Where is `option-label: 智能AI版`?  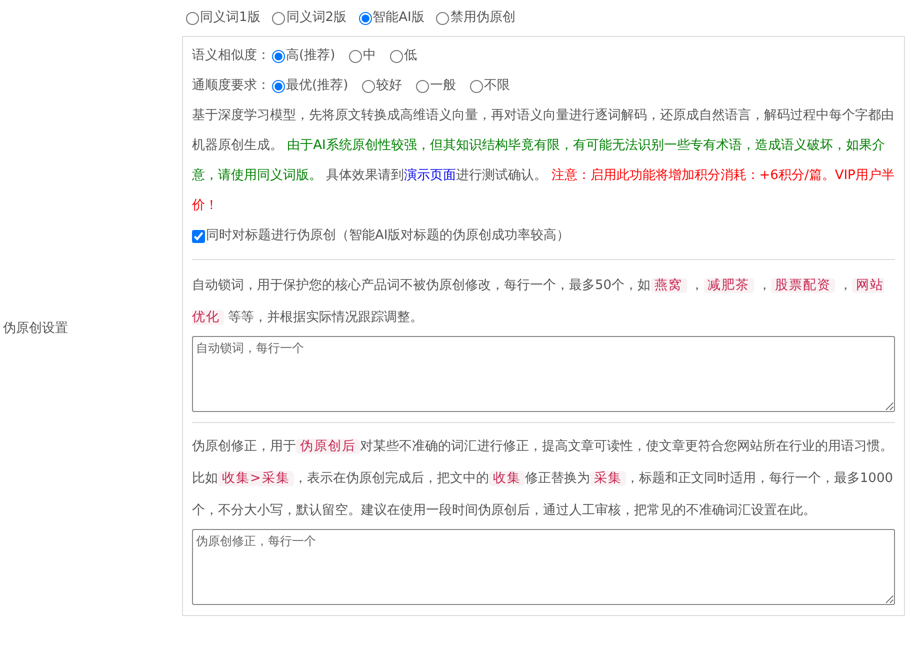 option-label: 智能AI版 is located at coordinates (398, 18).